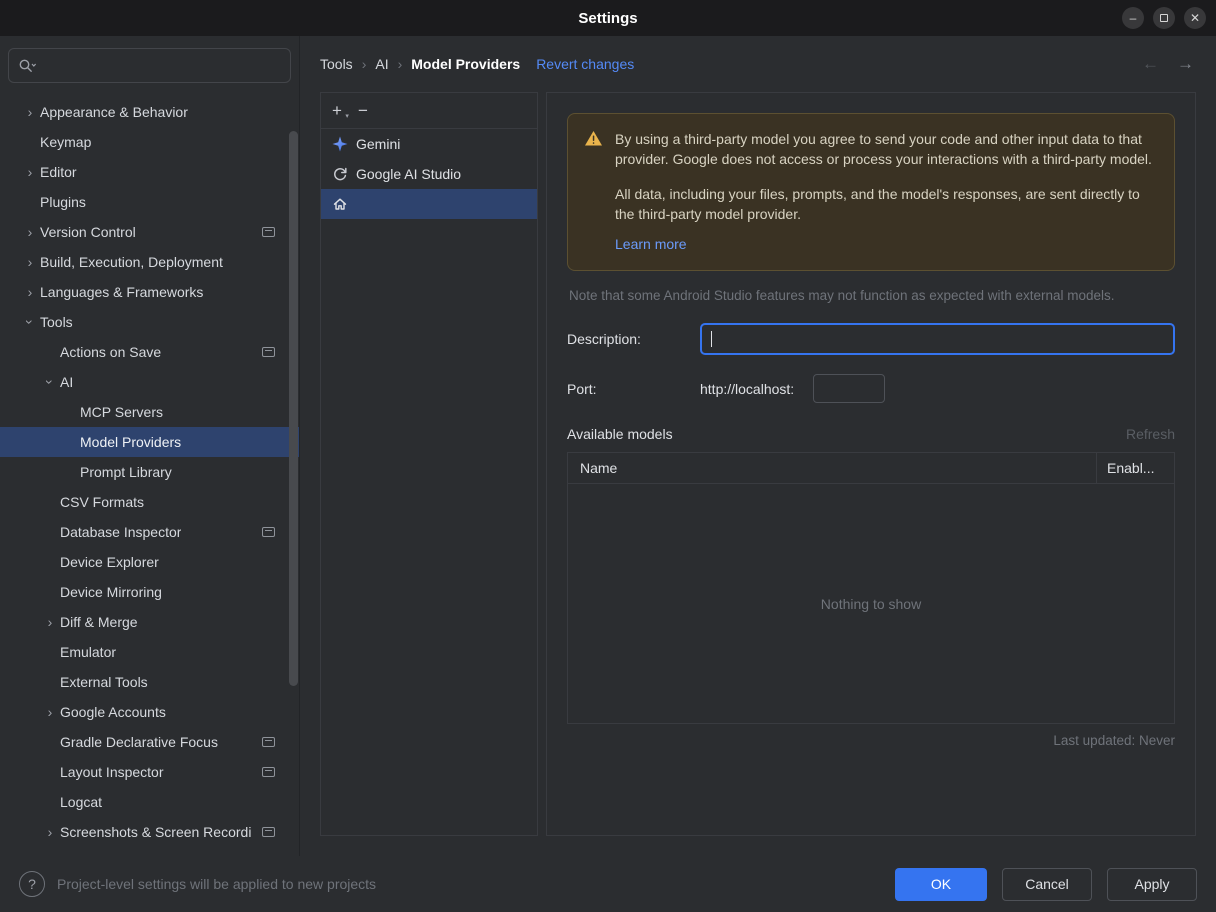 The width and height of the screenshot is (1216, 912). What do you see at coordinates (113, 712) in the screenshot?
I see `sidebar-item-label: Google Accounts` at bounding box center [113, 712].